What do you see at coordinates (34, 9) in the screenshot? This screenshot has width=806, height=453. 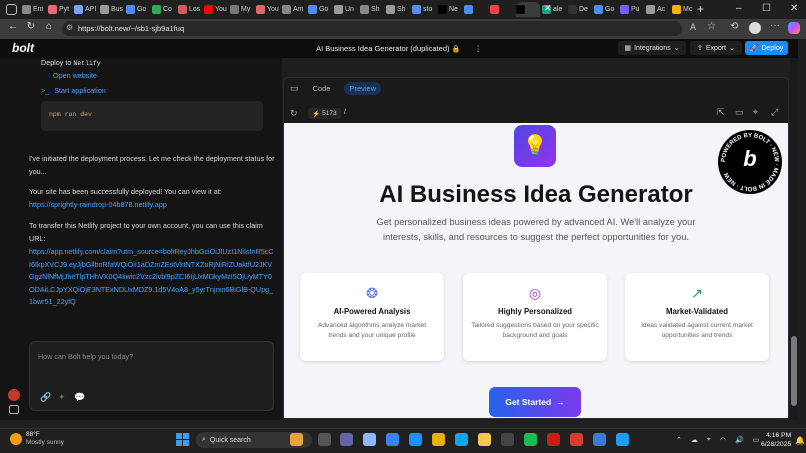 I see `browser-tab: Em` at bounding box center [34, 9].